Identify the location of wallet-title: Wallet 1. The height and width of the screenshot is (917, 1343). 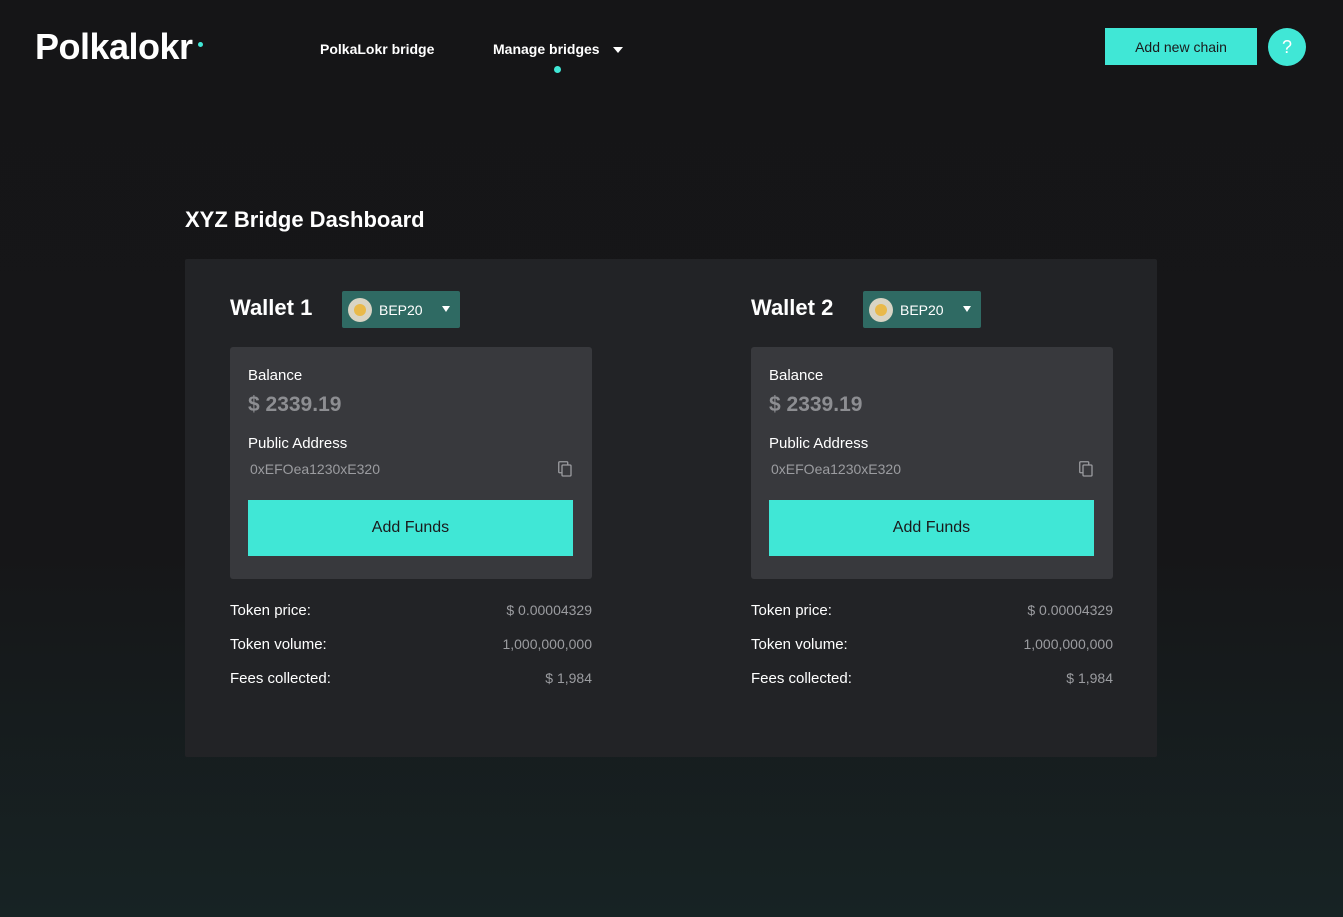
(271, 307).